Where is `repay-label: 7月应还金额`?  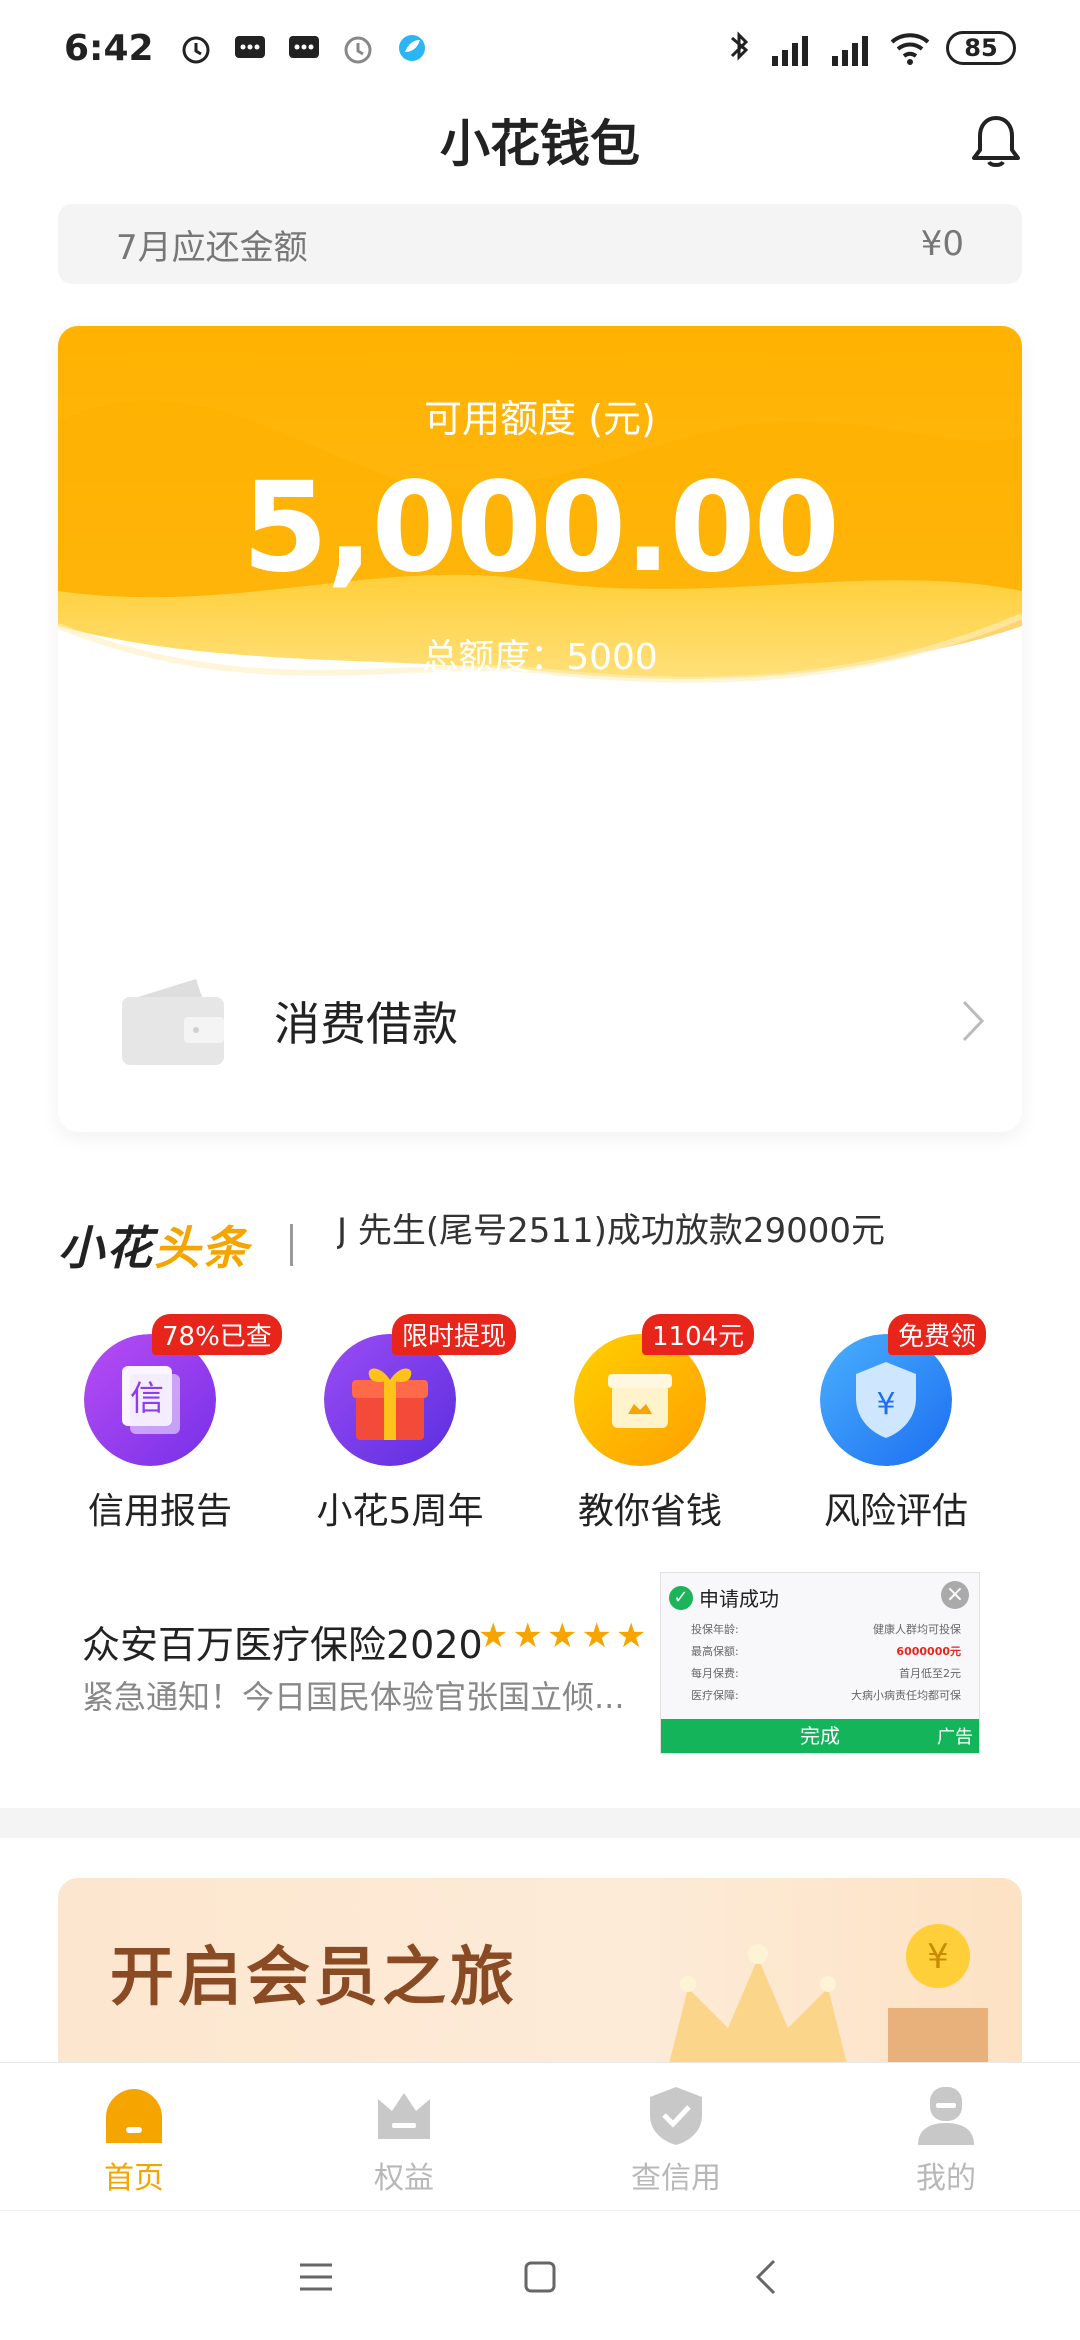
repay-label: 7月应还金额 is located at coordinates (212, 247).